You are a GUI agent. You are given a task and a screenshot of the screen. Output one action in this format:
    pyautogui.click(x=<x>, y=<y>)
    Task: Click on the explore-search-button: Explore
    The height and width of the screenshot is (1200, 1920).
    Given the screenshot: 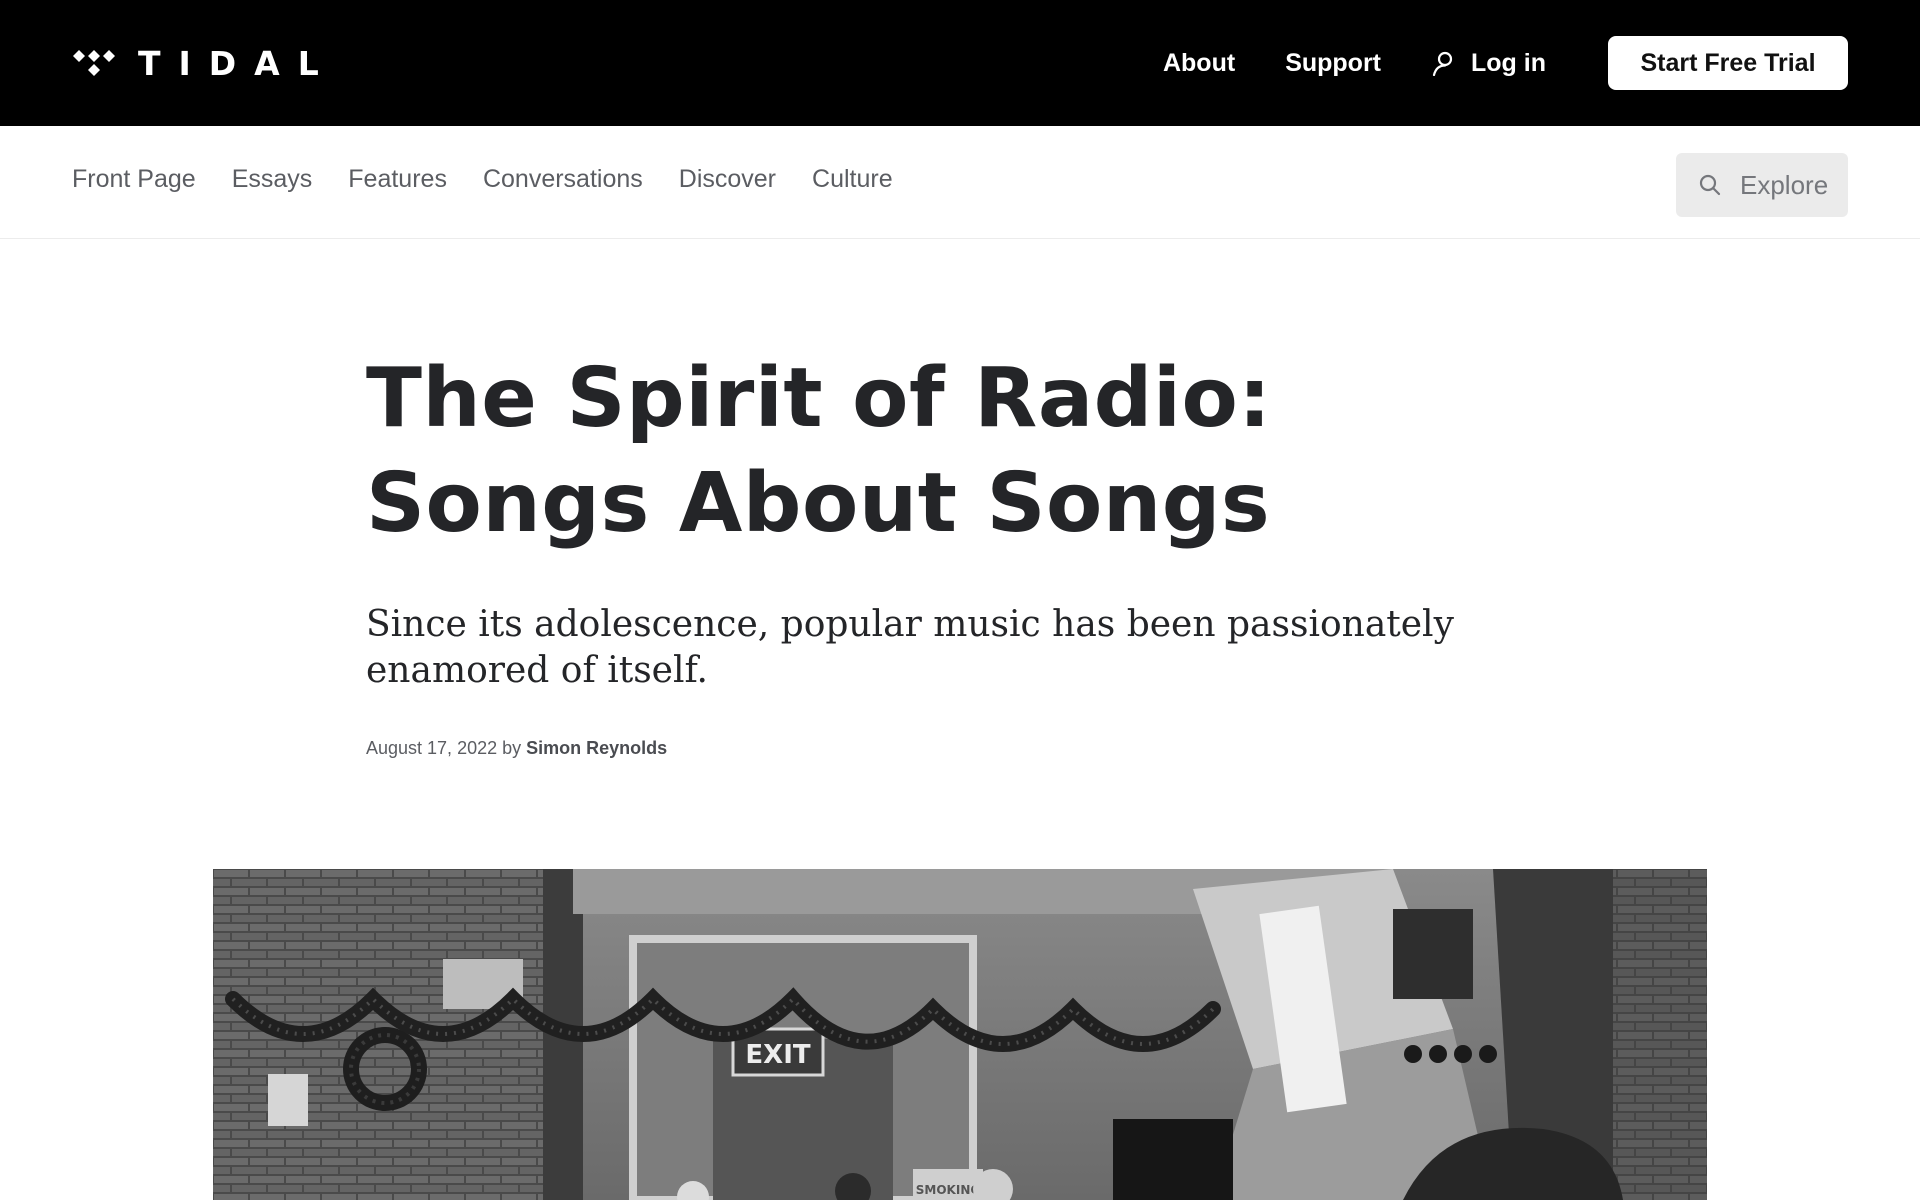 What is the action you would take?
    pyautogui.click(x=1762, y=185)
    